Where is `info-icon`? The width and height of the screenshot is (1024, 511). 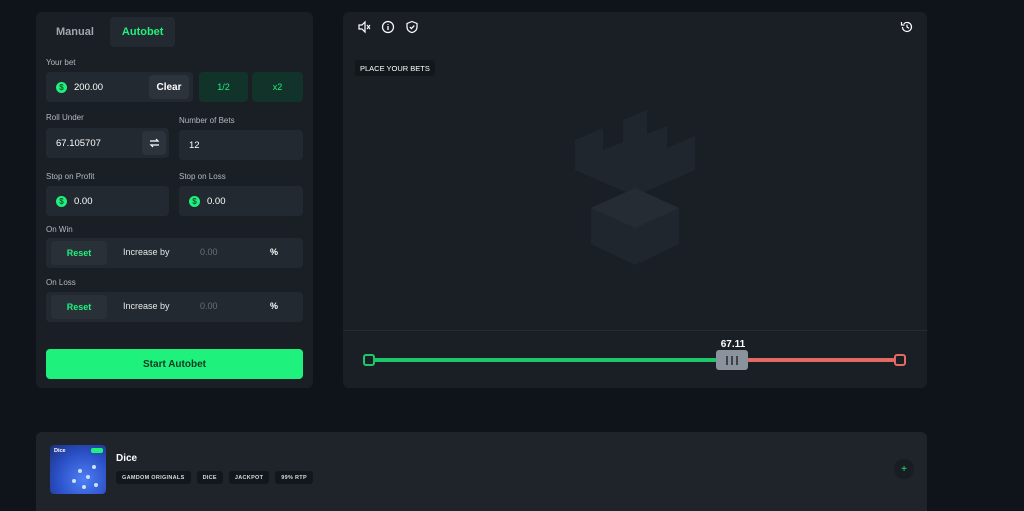
info-icon is located at coordinates (388, 27).